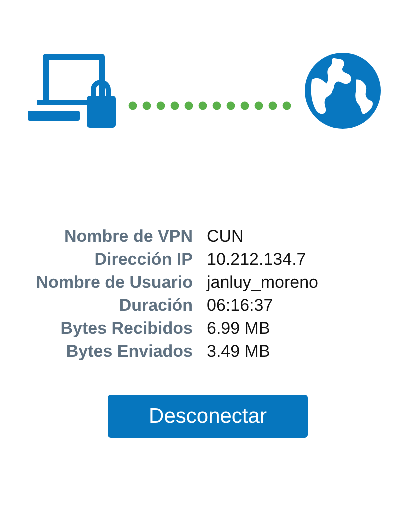 The image size is (404, 532). I want to click on field-label: Nombre de Usuario, so click(114, 283).